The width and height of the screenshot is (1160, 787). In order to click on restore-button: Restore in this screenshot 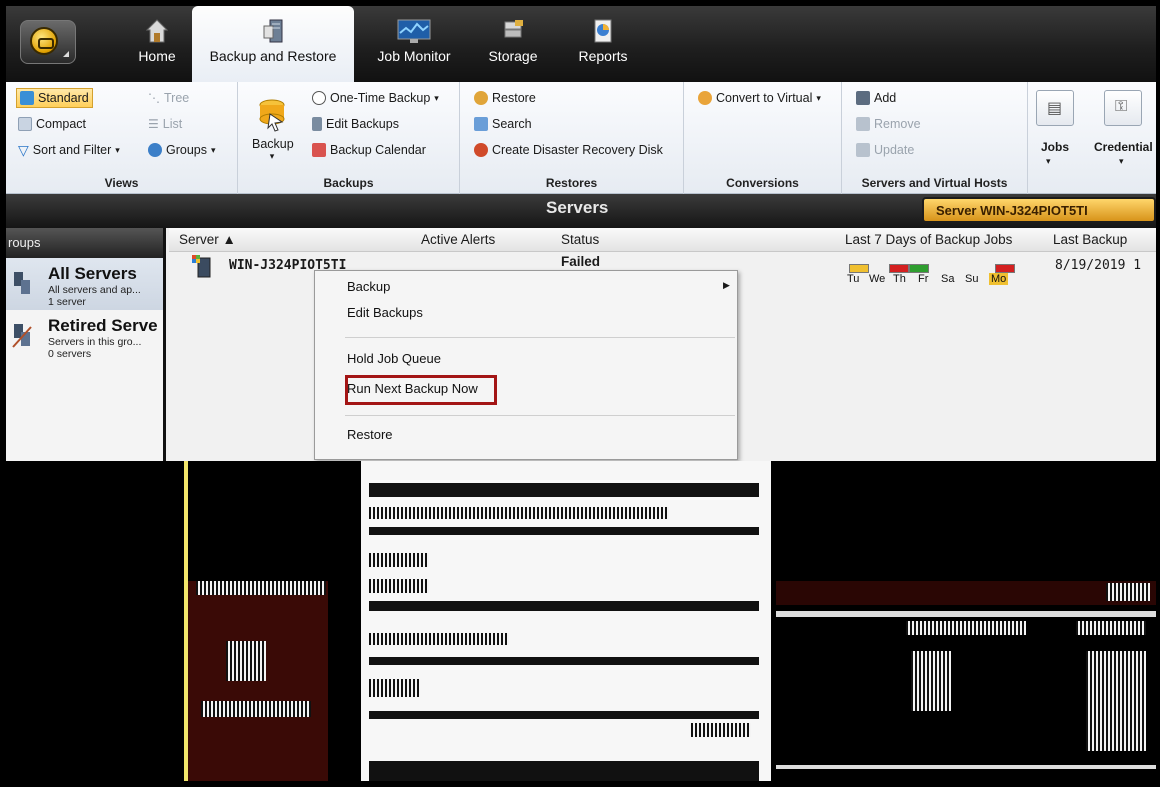, I will do `click(505, 98)`.